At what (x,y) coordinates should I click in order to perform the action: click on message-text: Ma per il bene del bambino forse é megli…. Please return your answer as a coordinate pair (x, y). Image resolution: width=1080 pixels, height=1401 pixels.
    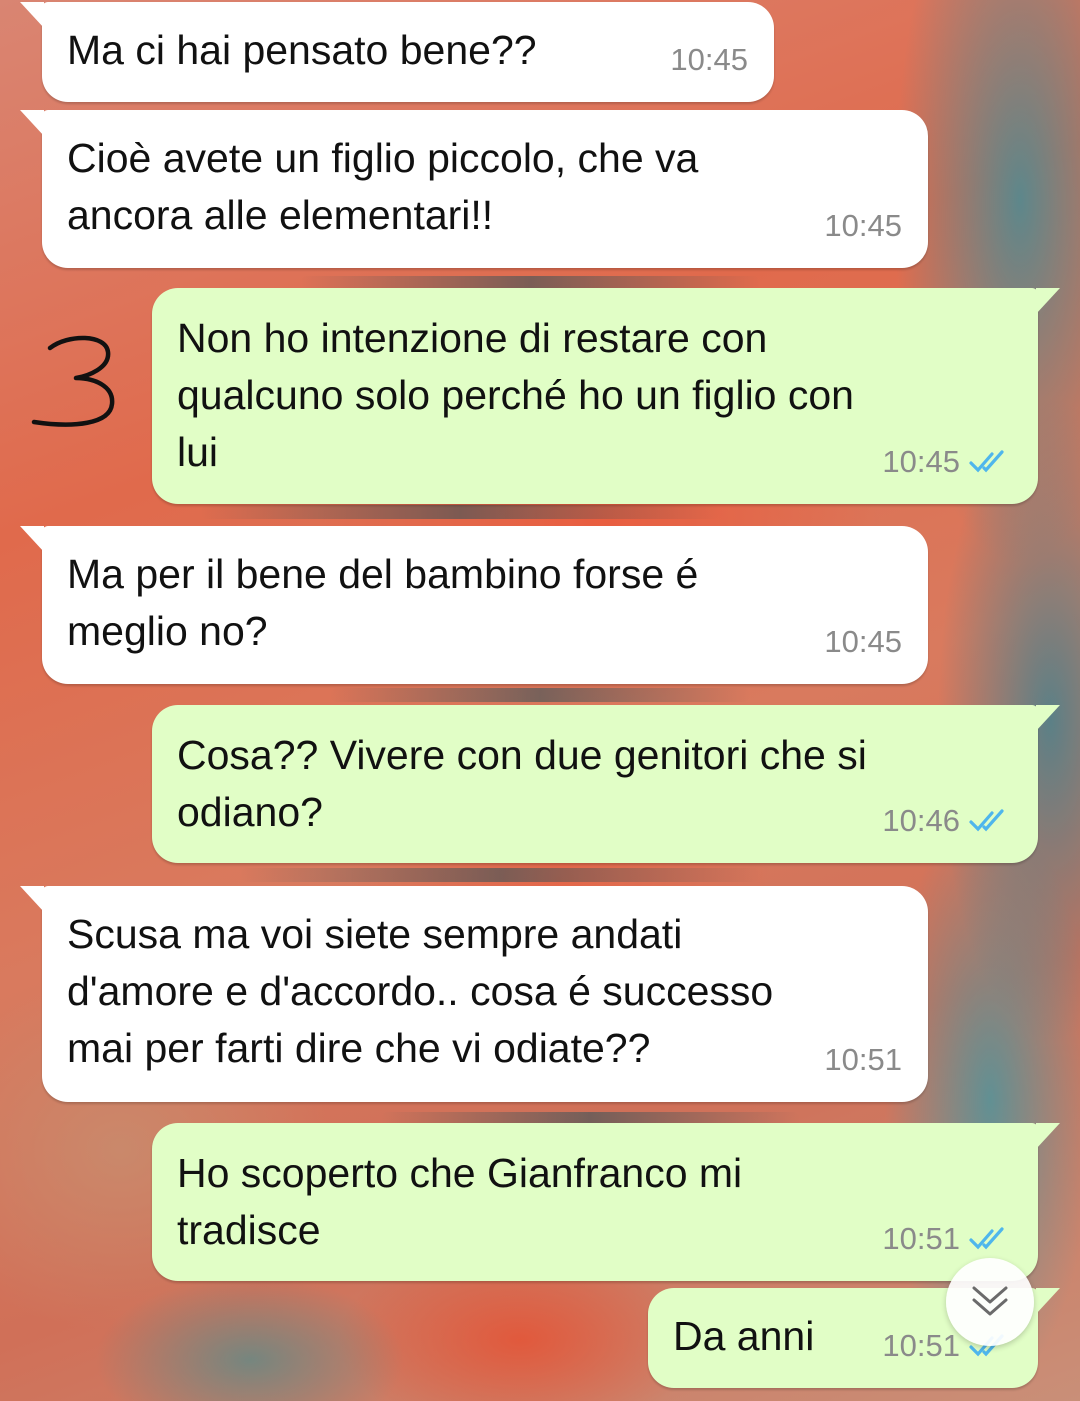
    Looking at the image, I should click on (383, 602).